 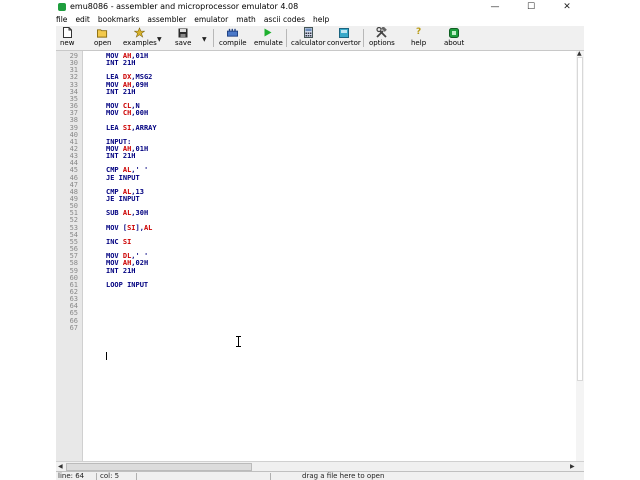 What do you see at coordinates (140, 43) in the screenshot?
I see `examples-label: examples` at bounding box center [140, 43].